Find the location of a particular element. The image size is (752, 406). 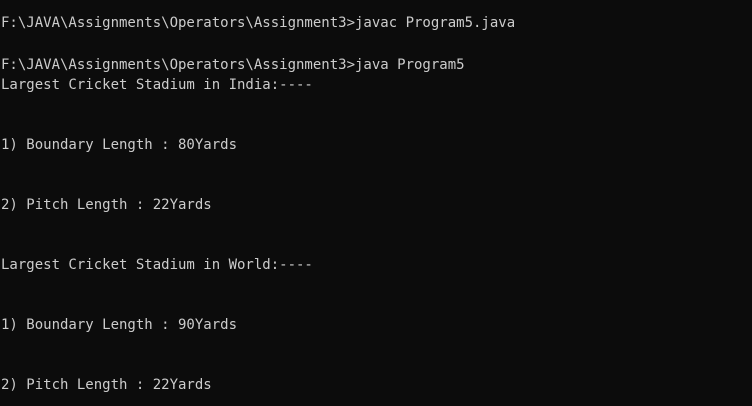

output-pitch-world: 2) Pitch Length : 22Yards is located at coordinates (106, 385).